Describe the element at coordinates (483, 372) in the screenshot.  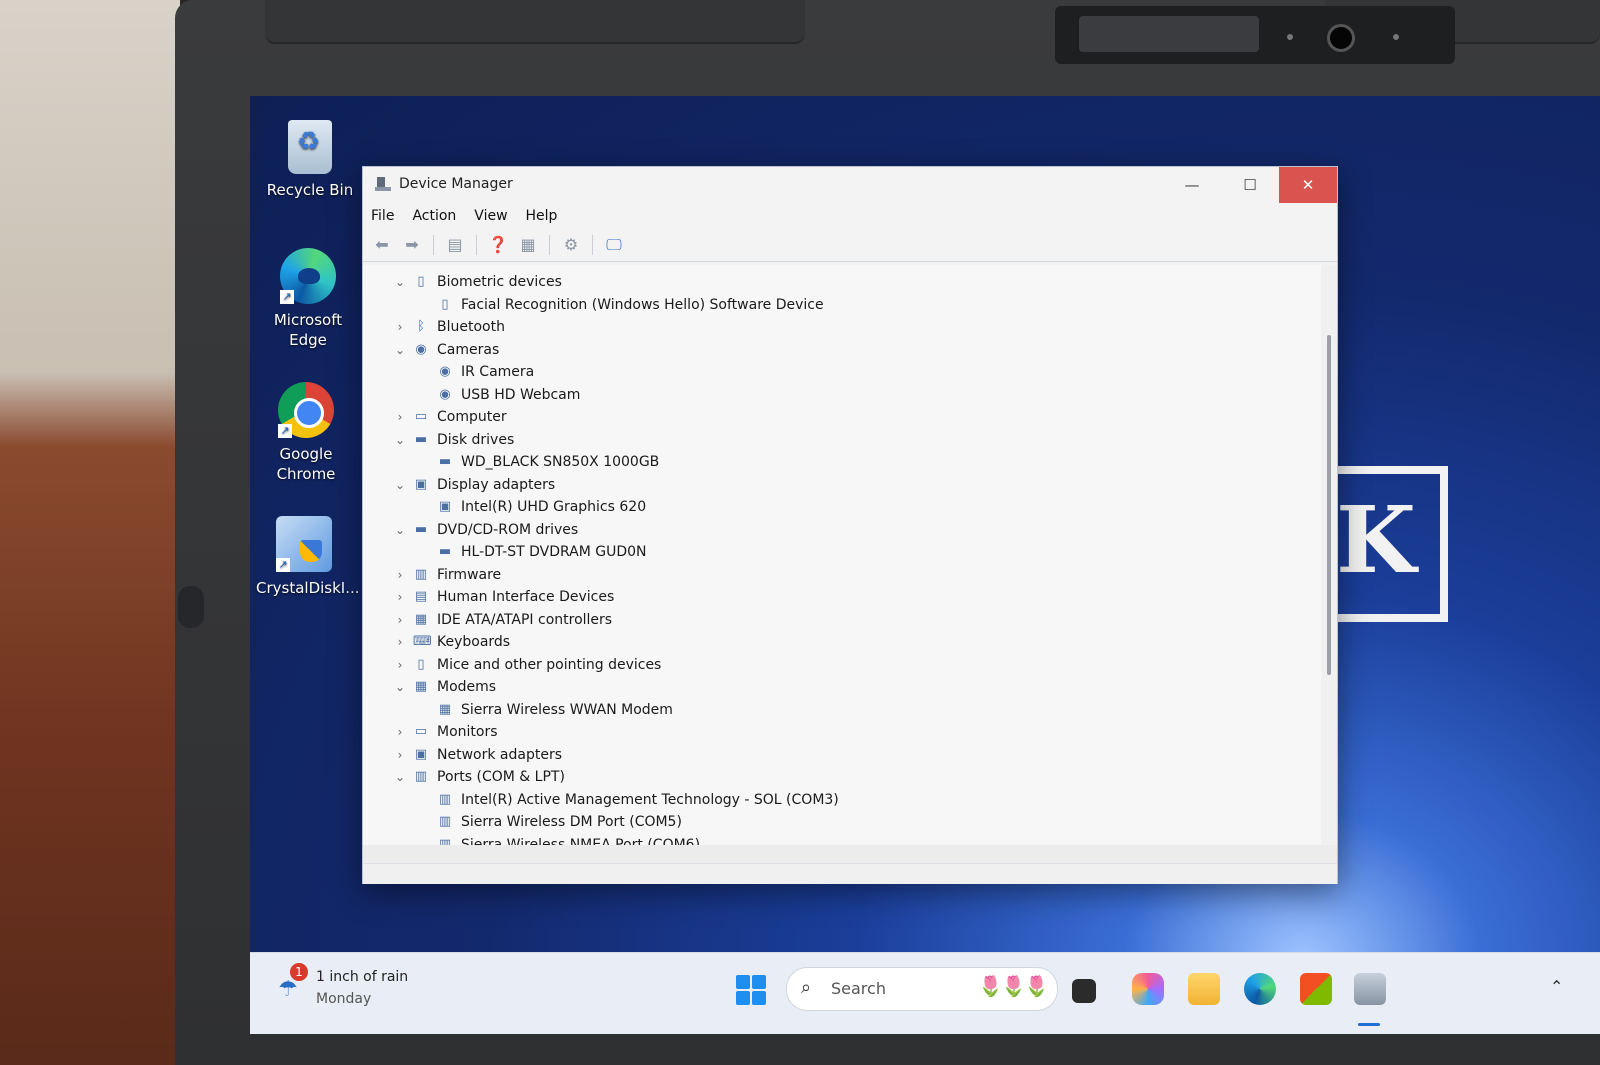
I see `tree-device: ◉ IR Camera` at that location.